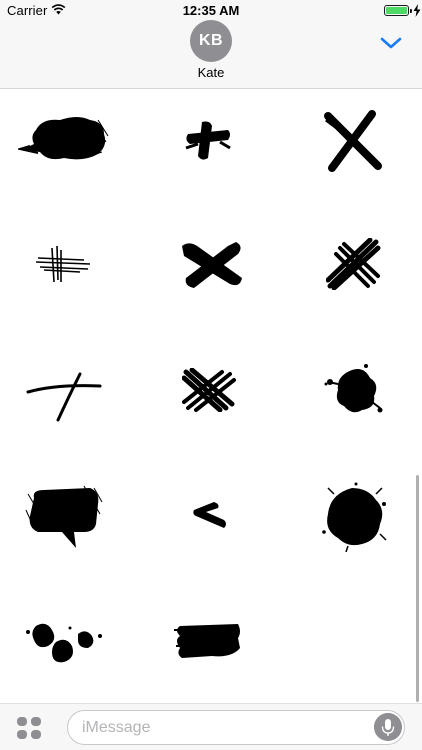  I want to click on scrollbar, so click(417, 588).